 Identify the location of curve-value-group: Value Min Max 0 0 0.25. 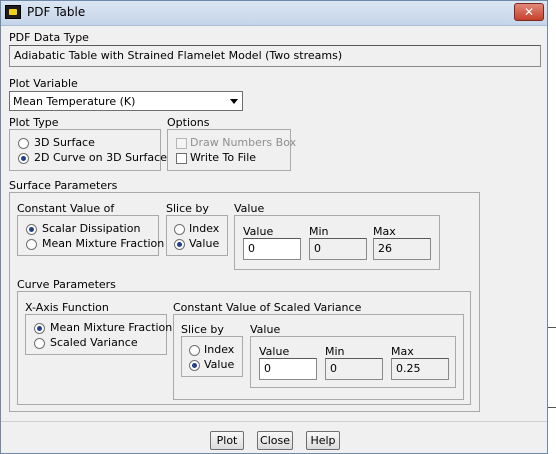
(353, 362).